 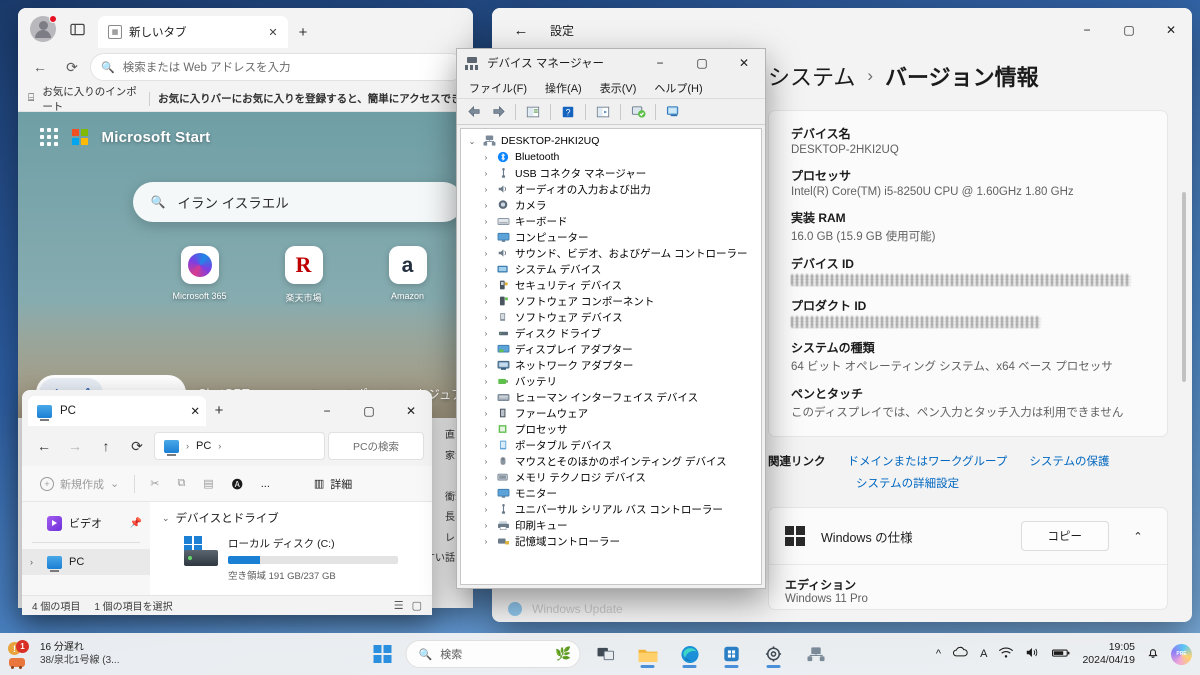 I want to click on ime-indicator: A, so click(x=983, y=654).